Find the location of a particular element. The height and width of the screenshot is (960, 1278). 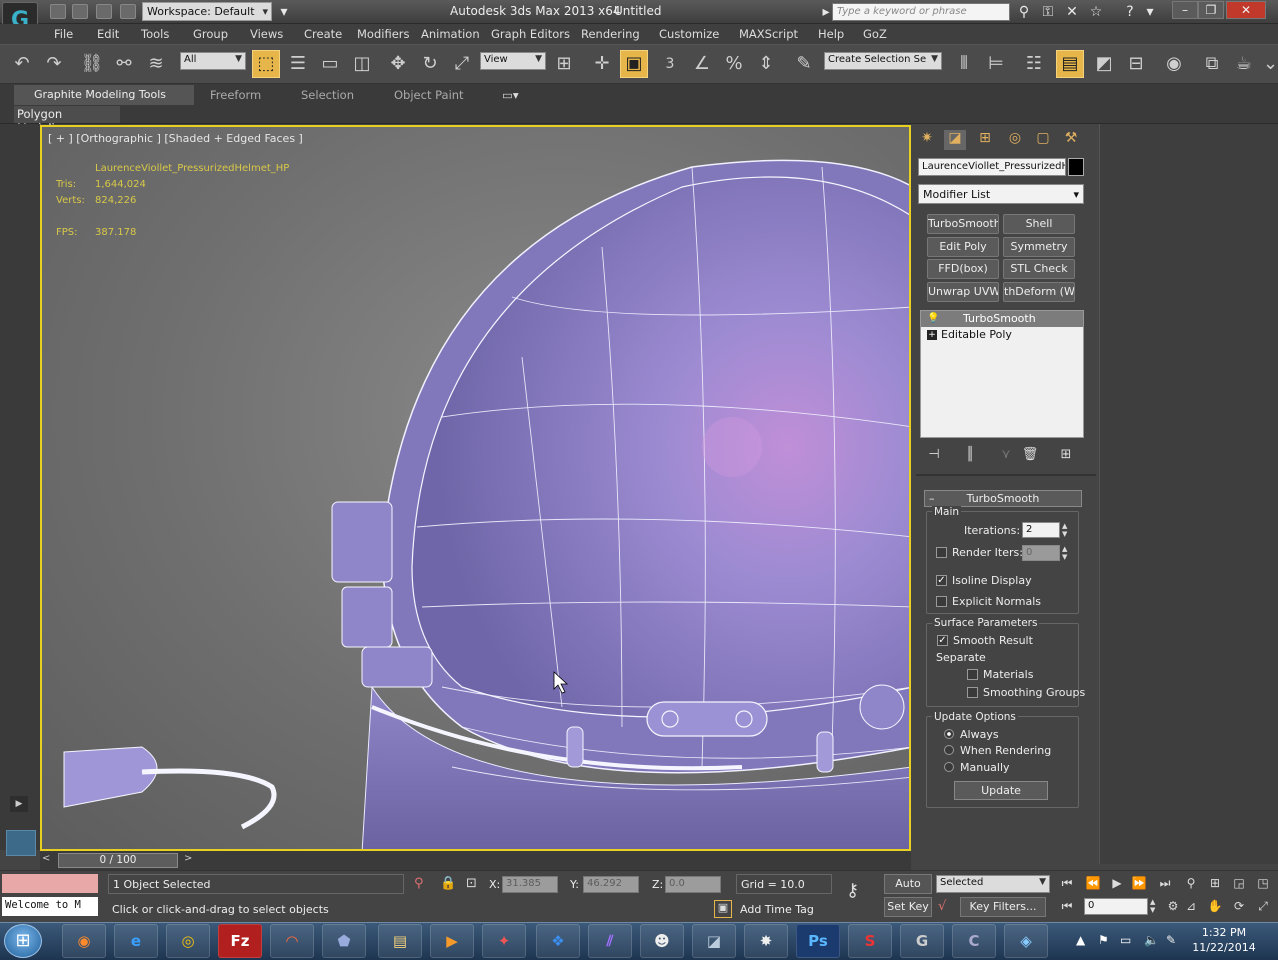

smooth-result-checkbox: ✓ is located at coordinates (942, 640).